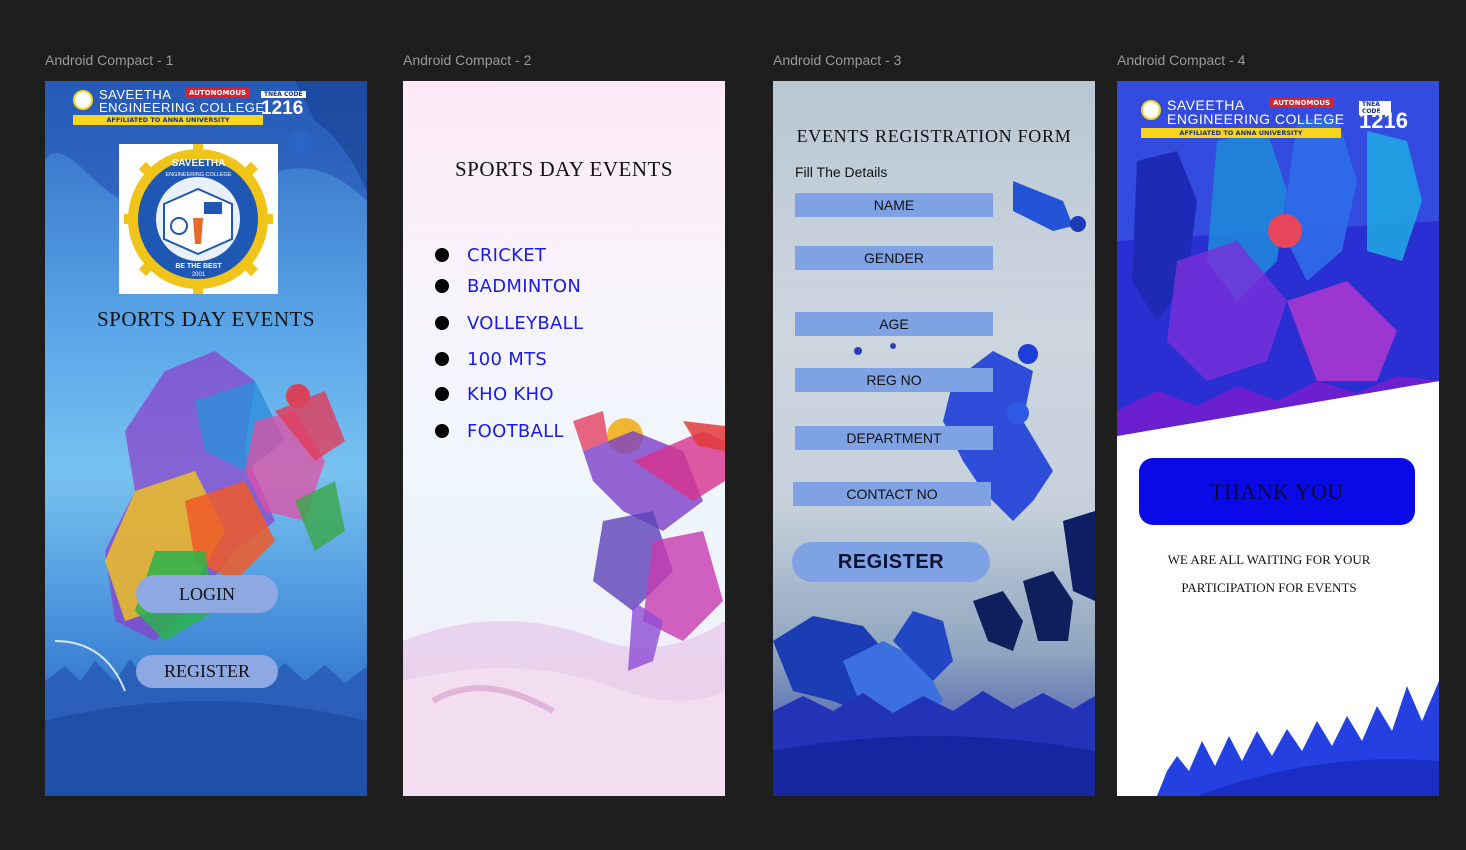  Describe the element at coordinates (198, 175) in the screenshot. I see `seal-subtitle: ENGINEERING COLLEGE` at that location.